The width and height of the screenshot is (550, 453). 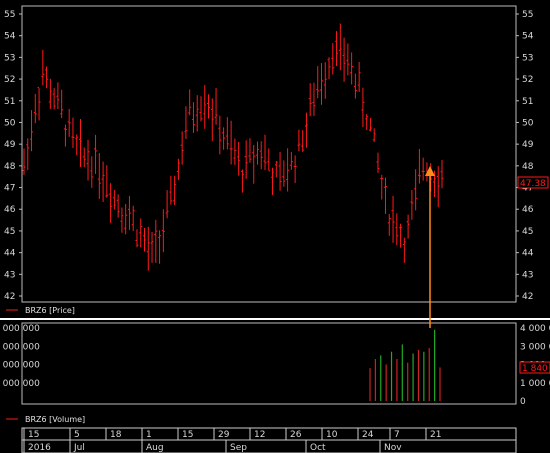 I want to click on price-axis-left: 42 43 44 45 46 47 48 49 50 51 52 53 54 55, so click(x=13, y=156).